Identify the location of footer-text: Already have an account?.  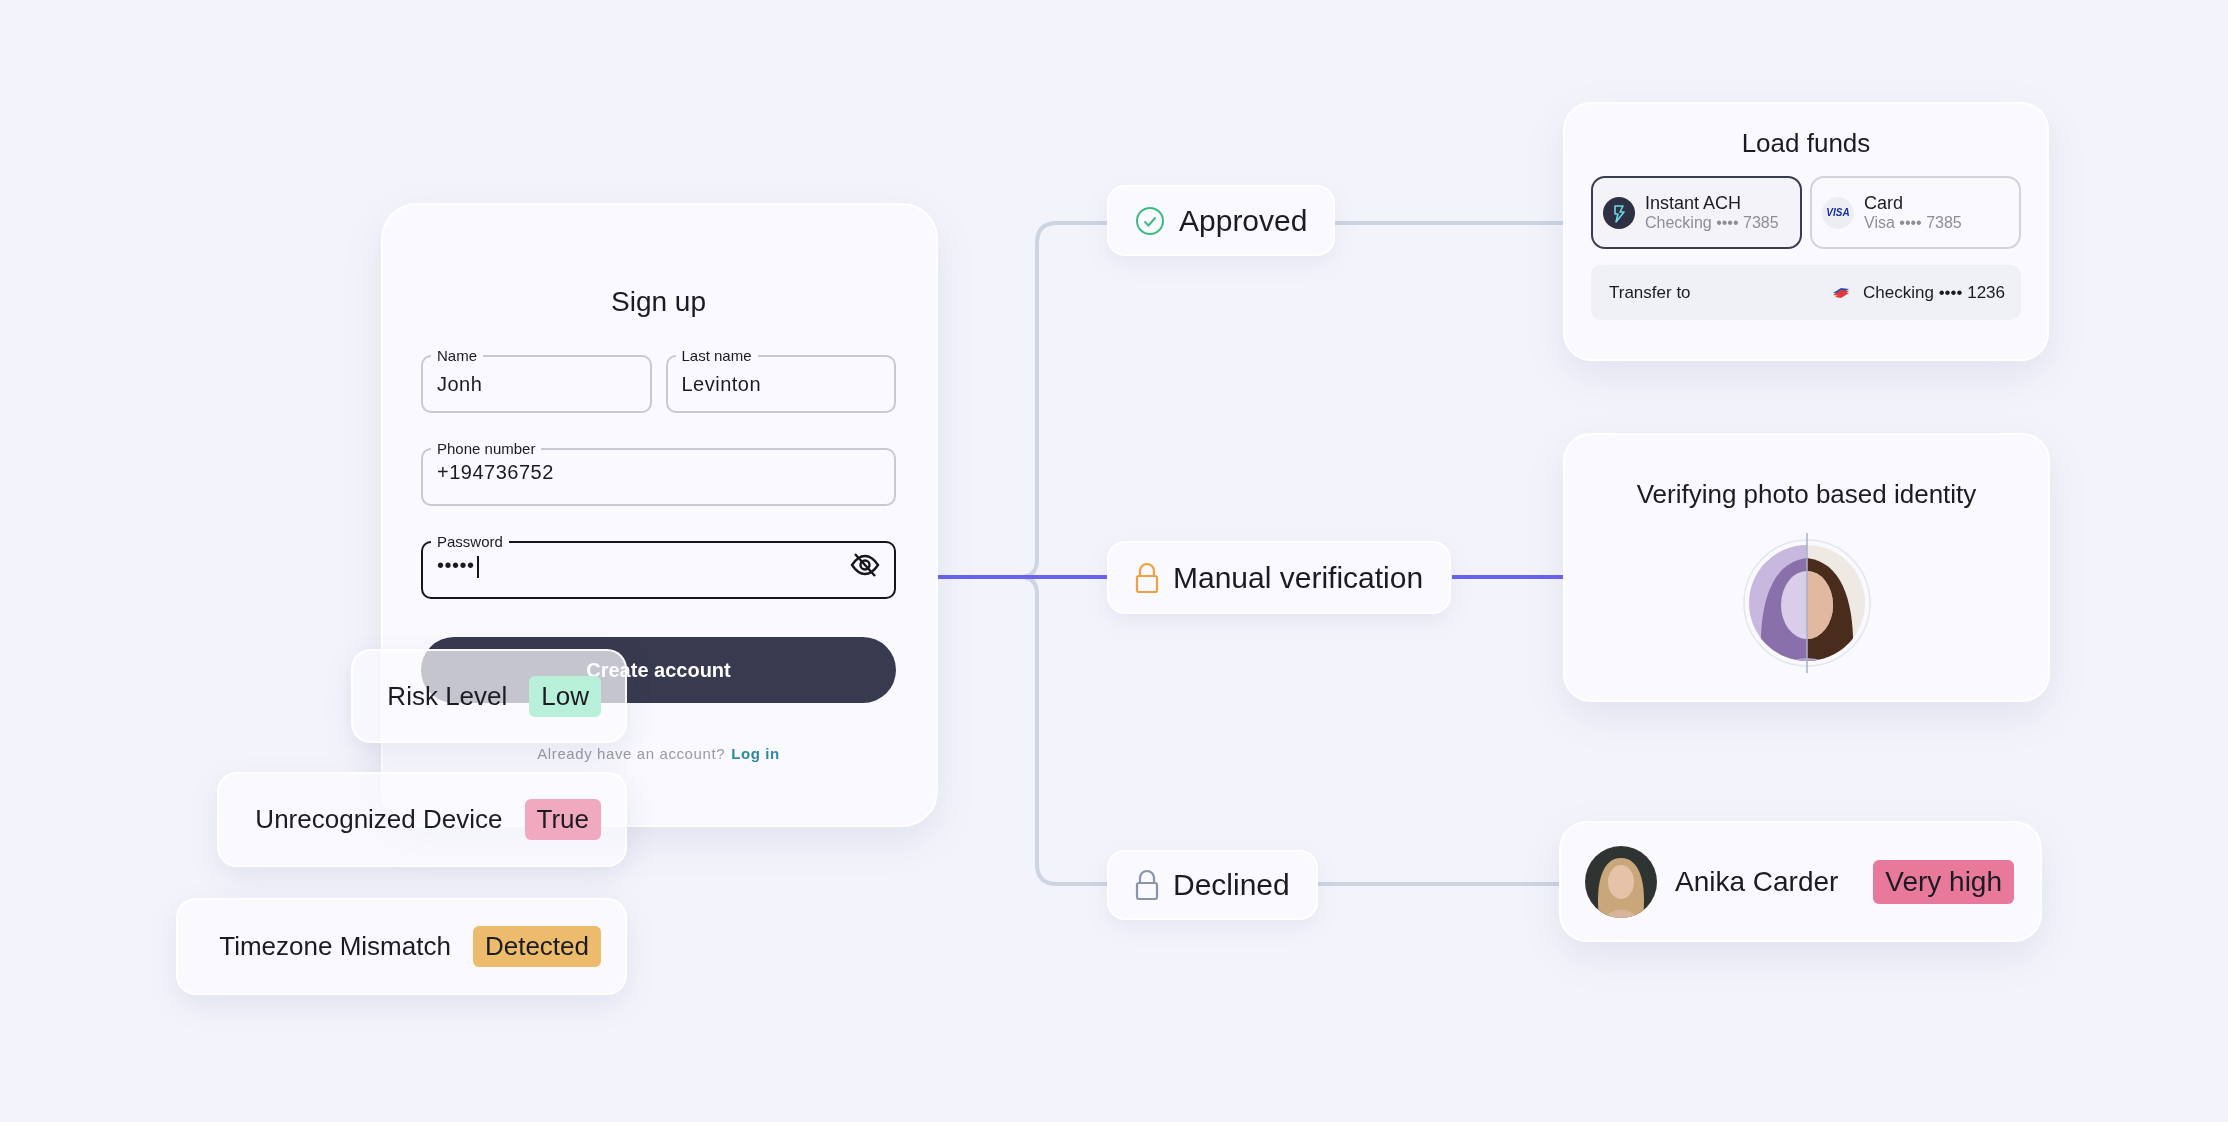
(631, 753).